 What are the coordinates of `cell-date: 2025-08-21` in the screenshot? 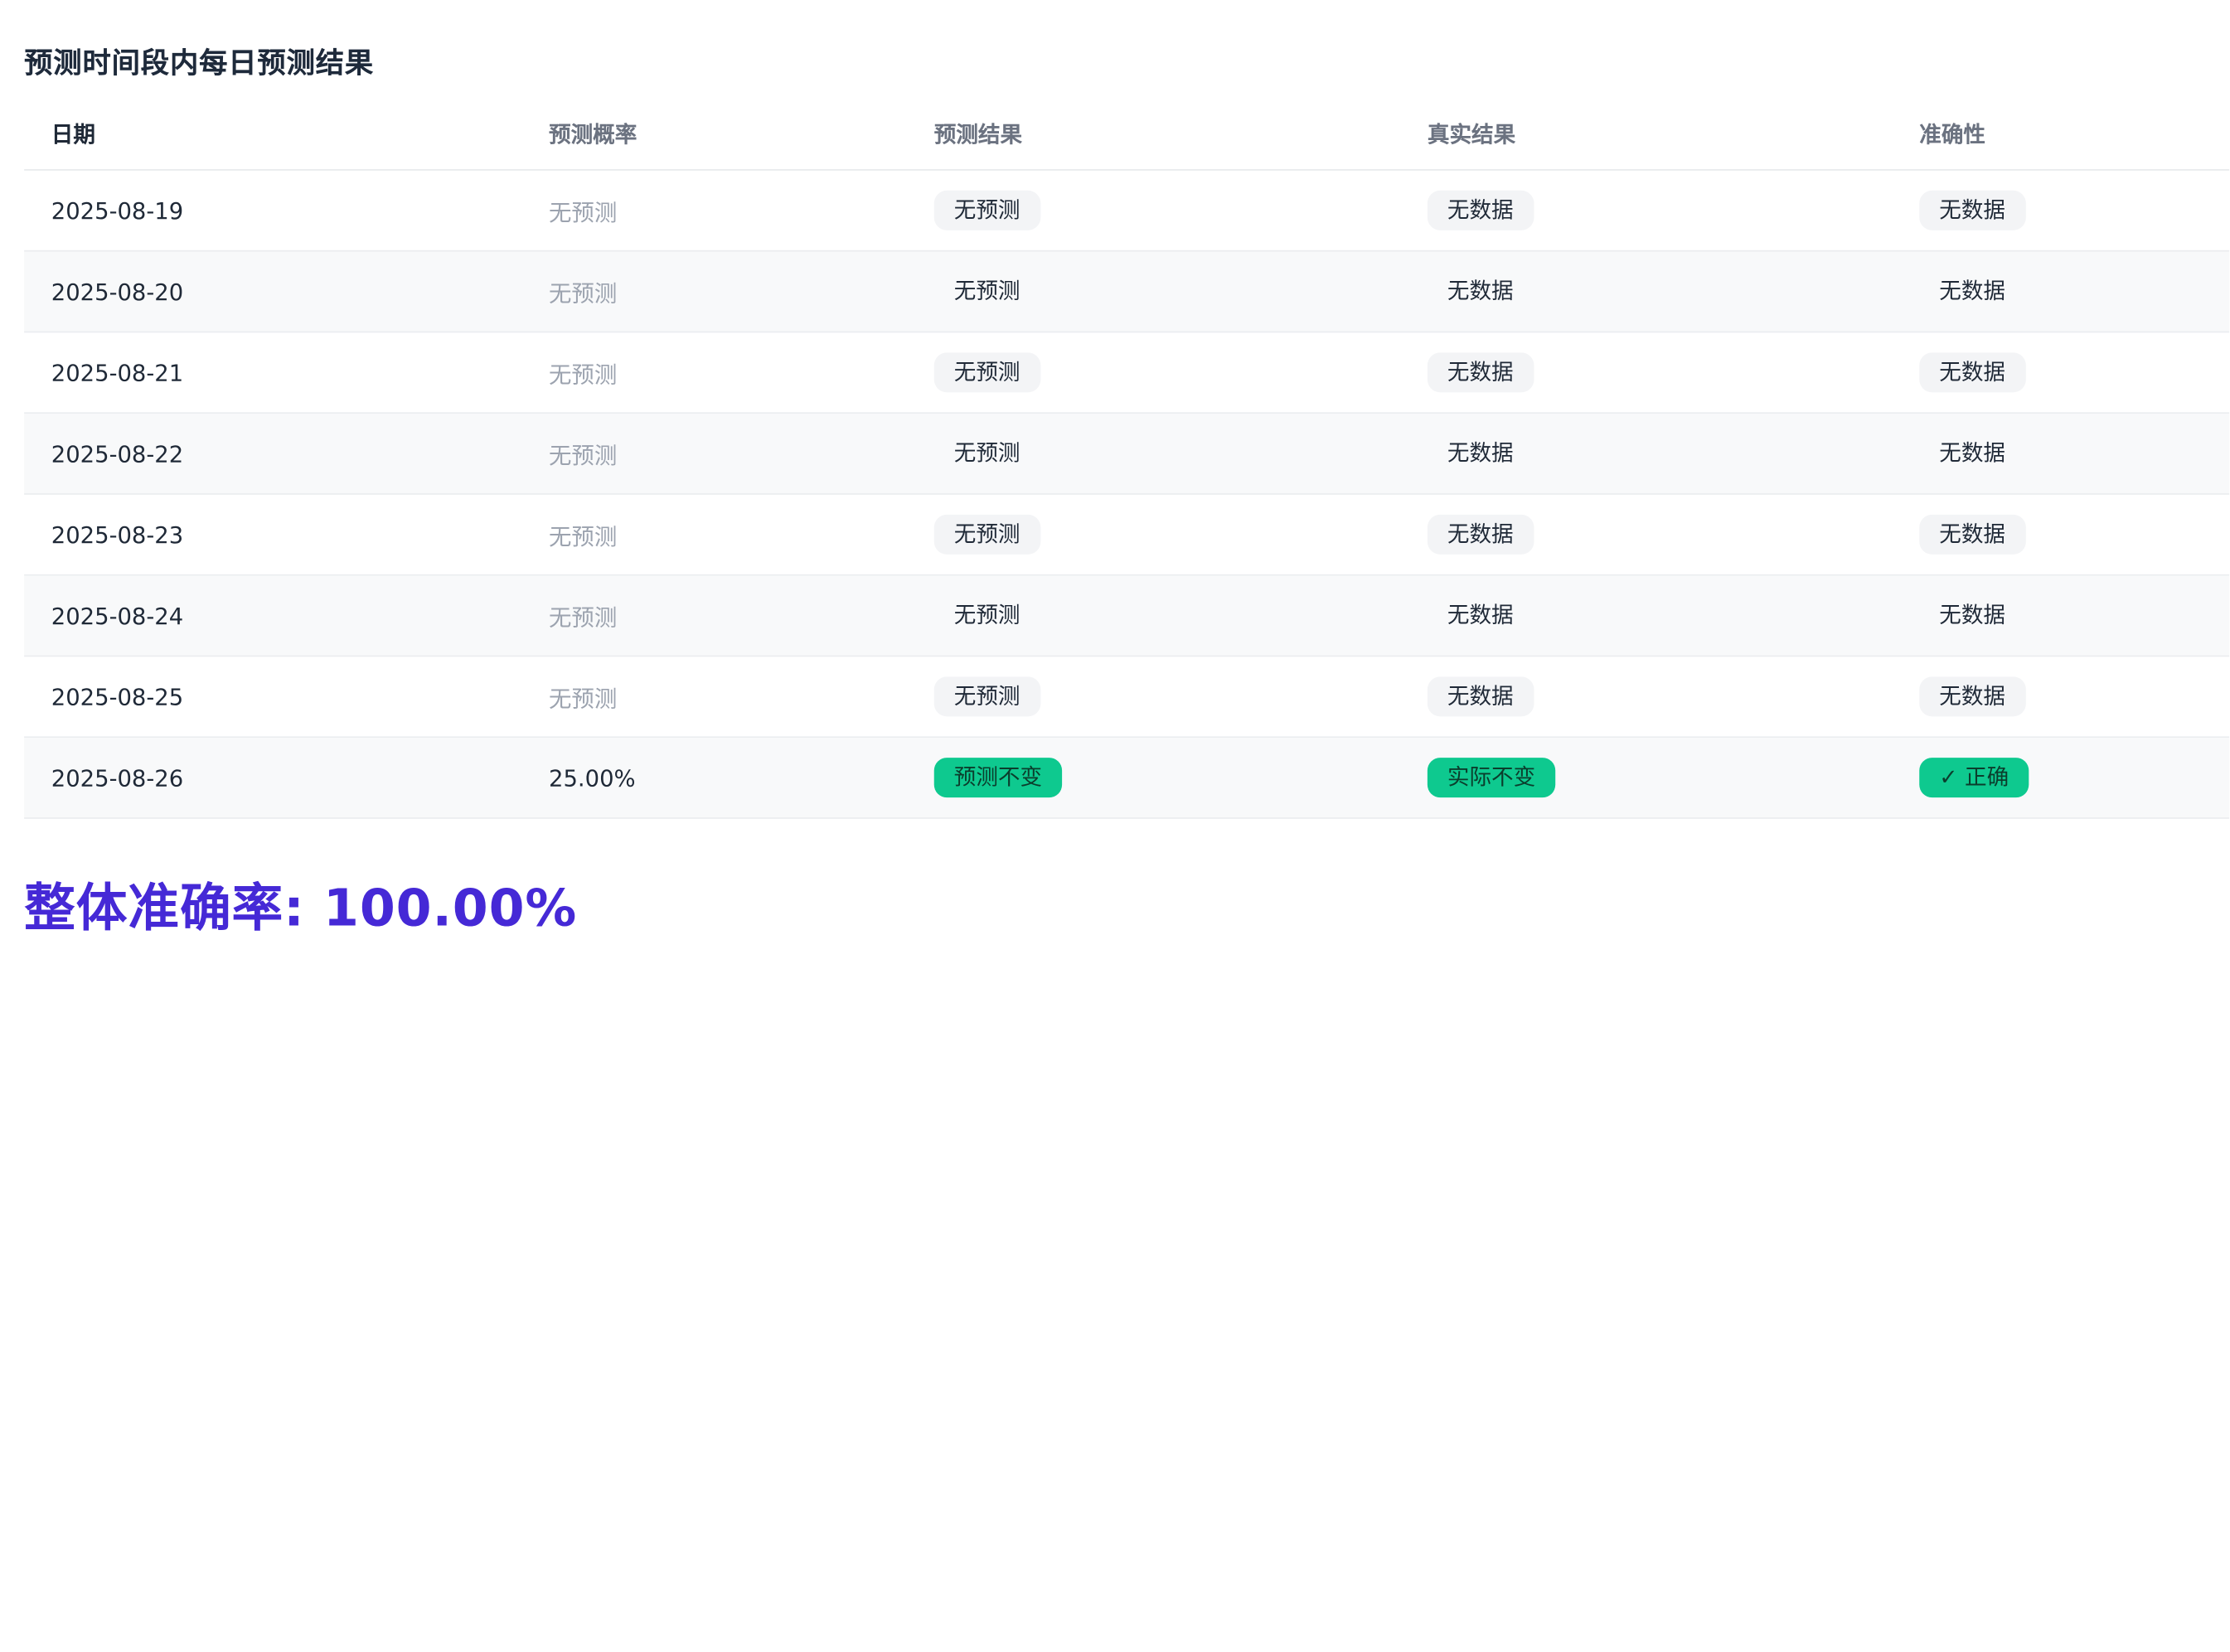 It's located at (117, 372).